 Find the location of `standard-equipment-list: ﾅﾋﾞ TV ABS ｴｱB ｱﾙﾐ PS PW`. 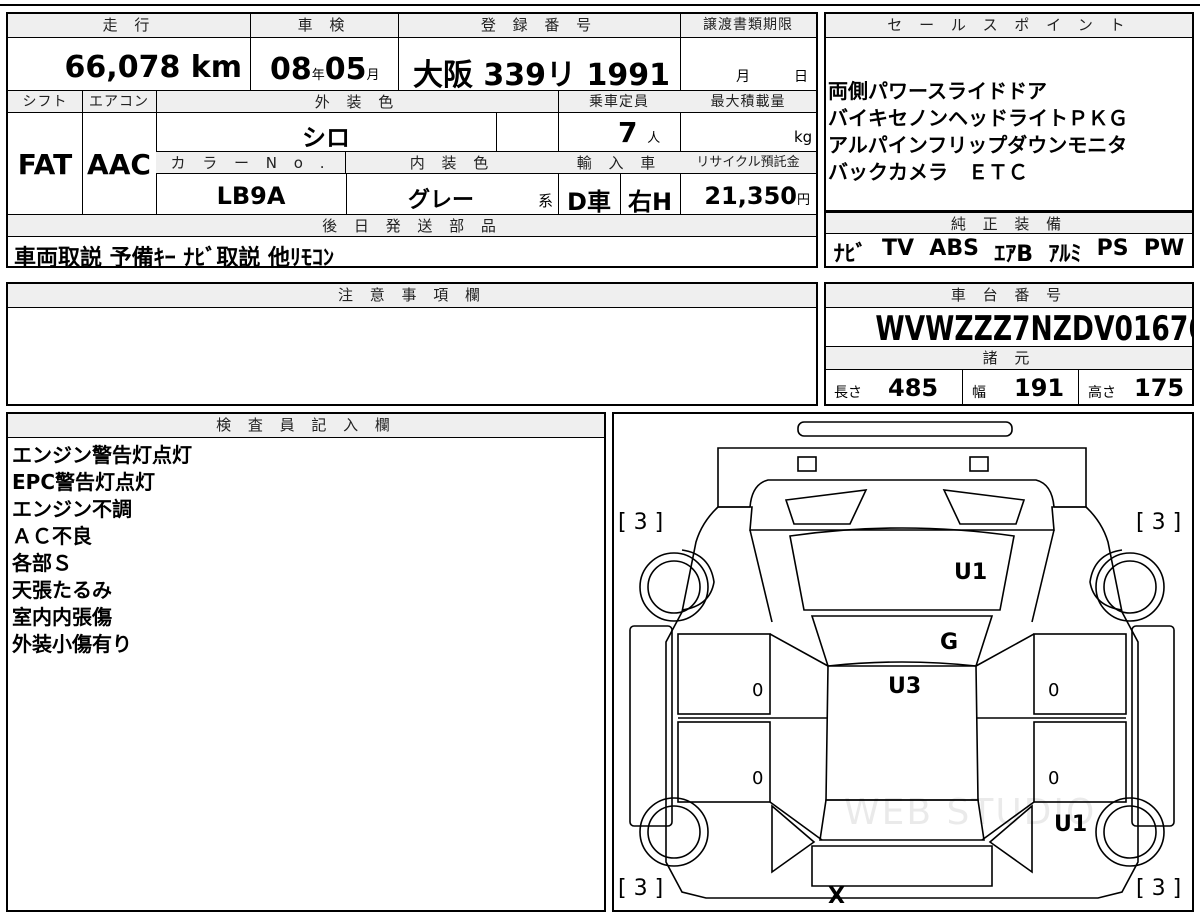

standard-equipment-list: ﾅﾋﾞ TV ABS ｴｱB ｱﾙﾐ PS PW is located at coordinates (1009, 252).